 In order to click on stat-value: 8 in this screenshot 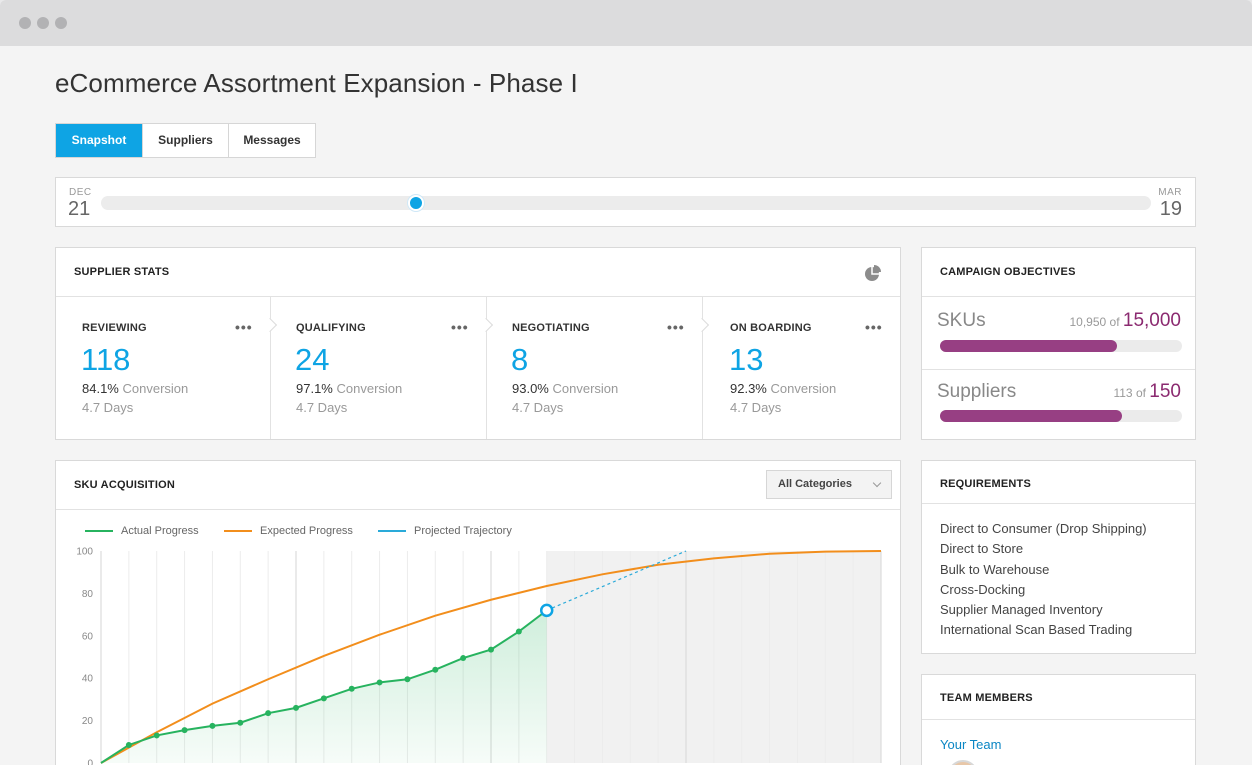, I will do `click(520, 359)`.